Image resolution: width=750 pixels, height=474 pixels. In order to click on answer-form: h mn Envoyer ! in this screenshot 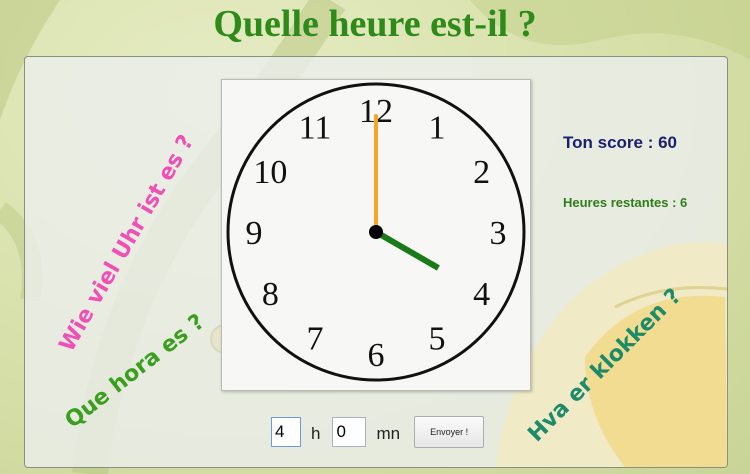, I will do `click(378, 432)`.